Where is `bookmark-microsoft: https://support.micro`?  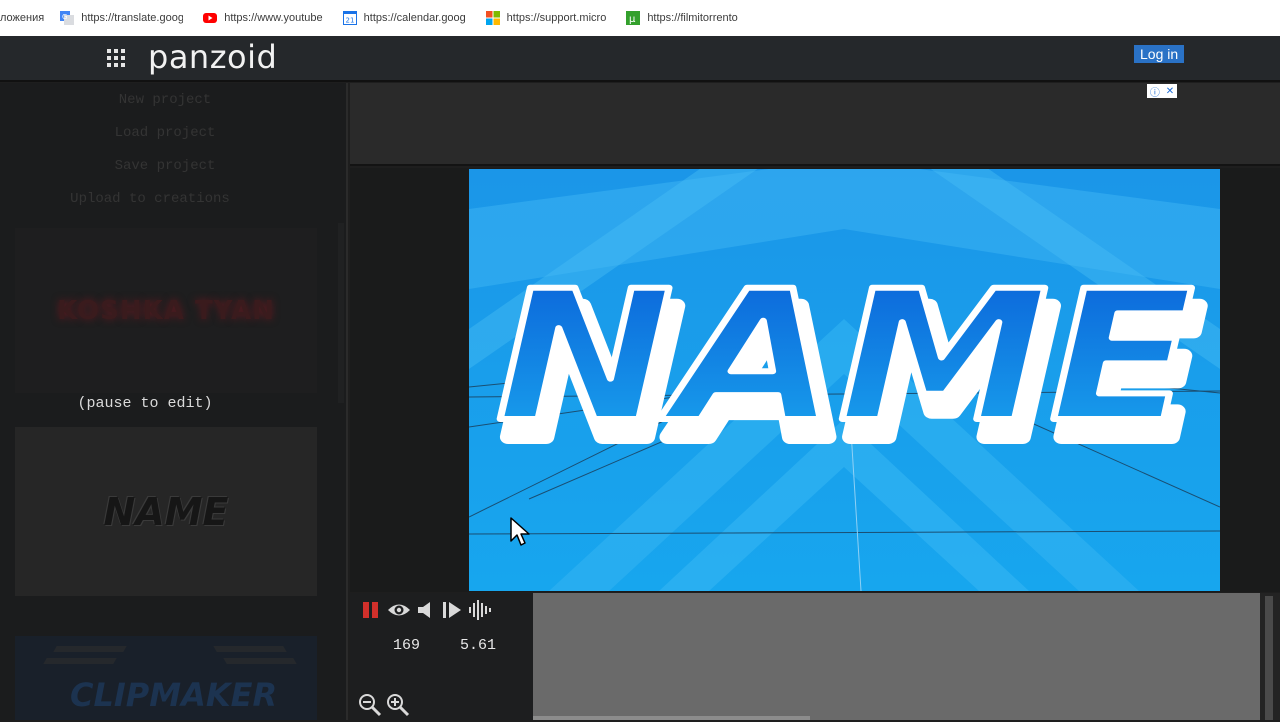 bookmark-microsoft: https://support.micro is located at coordinates (546, 18).